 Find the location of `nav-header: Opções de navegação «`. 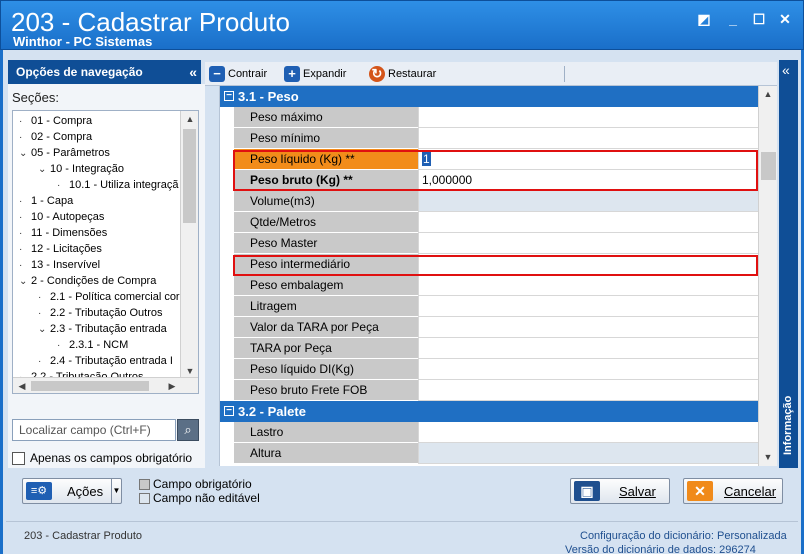

nav-header: Opções de navegação « is located at coordinates (104, 72).